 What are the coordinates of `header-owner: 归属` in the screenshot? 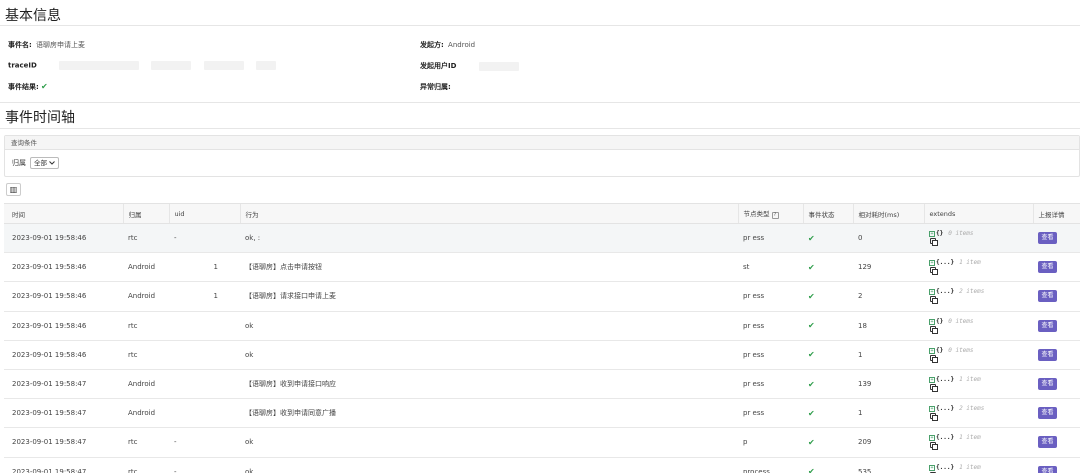 It's located at (145, 213).